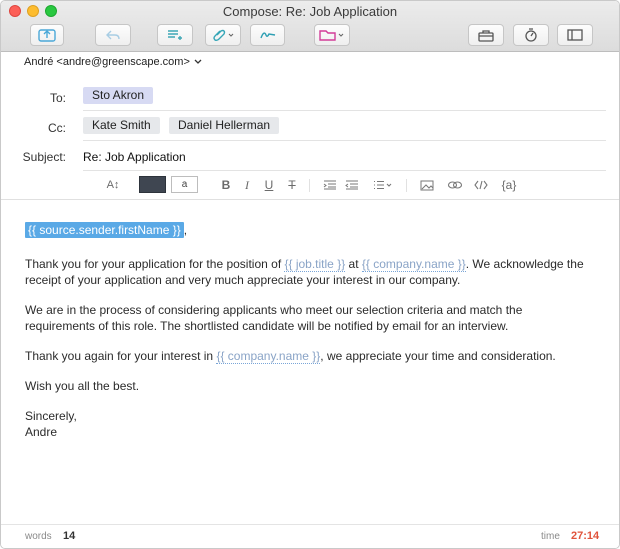  I want to click on reply-button, so click(113, 35).